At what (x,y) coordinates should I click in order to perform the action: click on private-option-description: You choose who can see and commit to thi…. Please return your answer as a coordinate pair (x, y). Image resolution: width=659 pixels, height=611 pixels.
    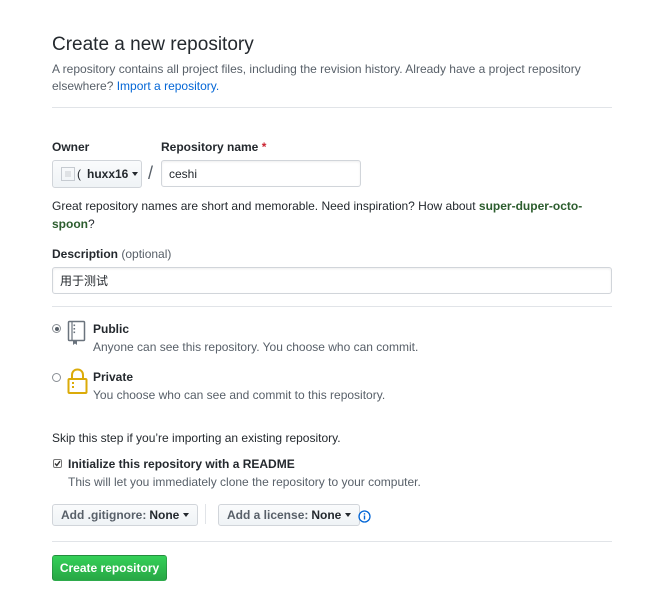
    Looking at the image, I should click on (239, 395).